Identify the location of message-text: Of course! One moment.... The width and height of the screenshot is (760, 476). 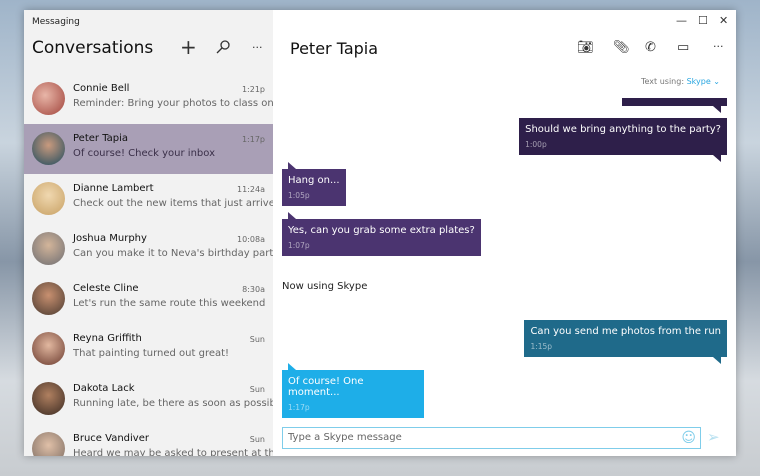
(326, 387).